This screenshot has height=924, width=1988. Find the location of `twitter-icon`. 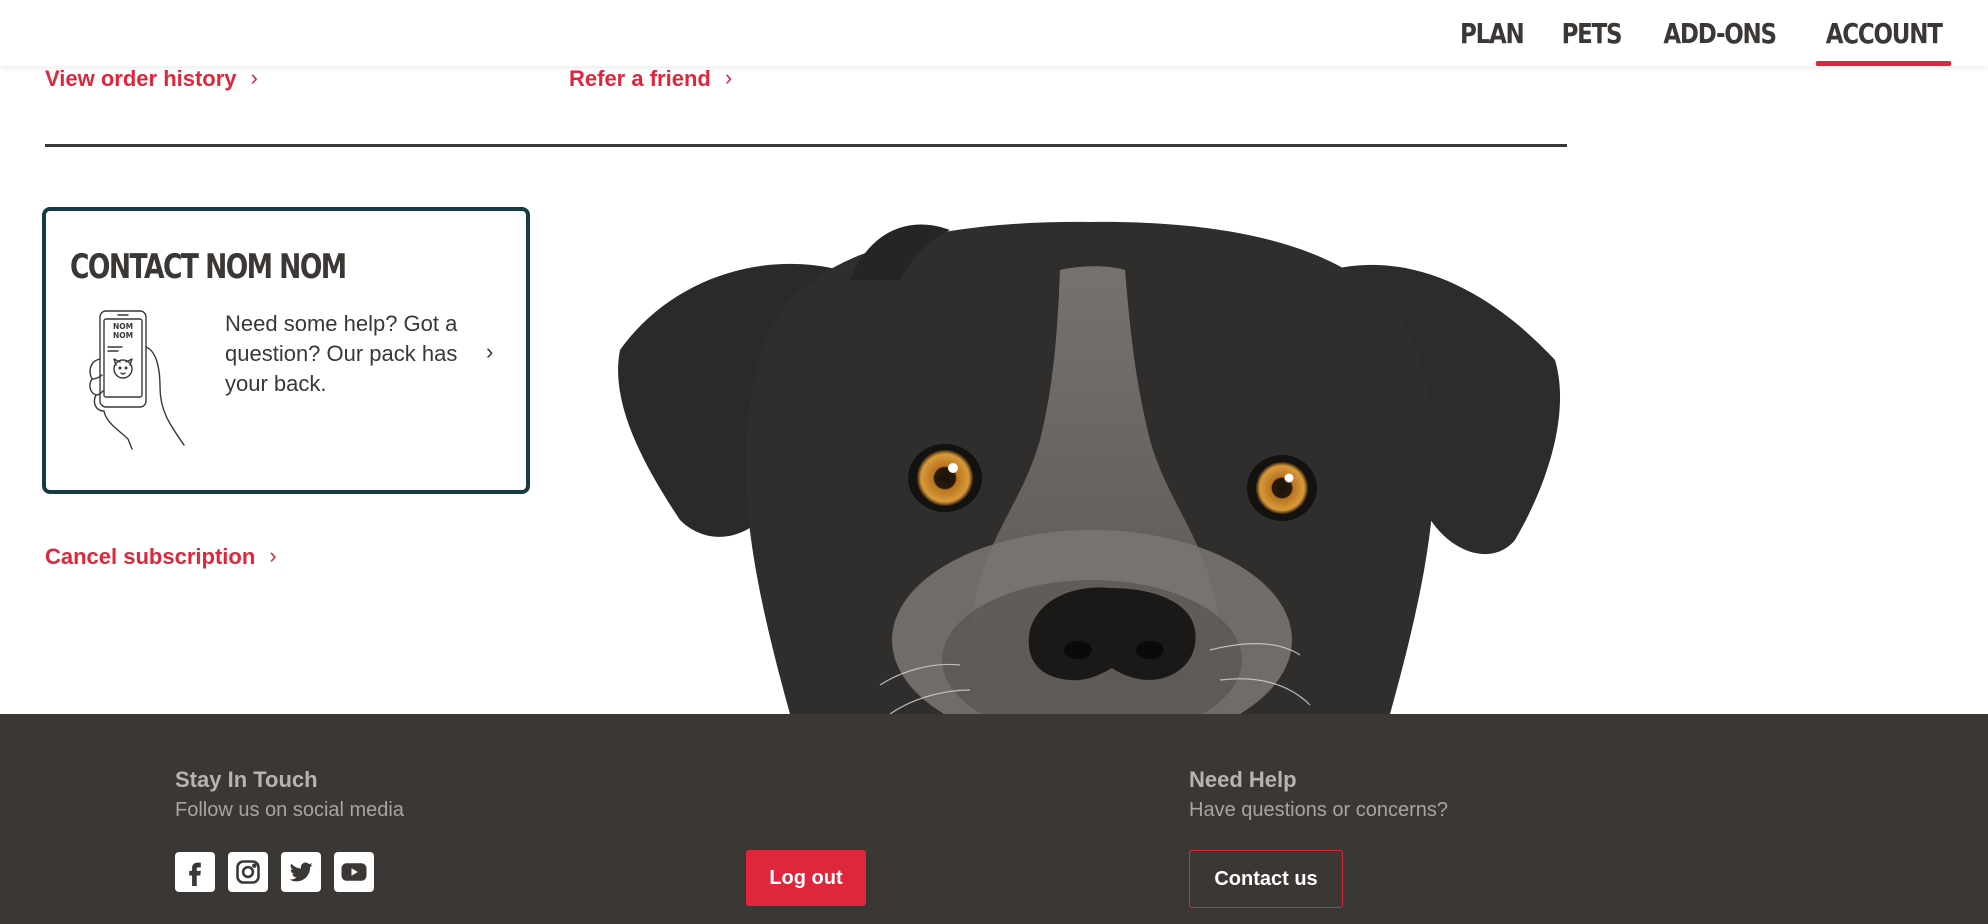

twitter-icon is located at coordinates (301, 872).